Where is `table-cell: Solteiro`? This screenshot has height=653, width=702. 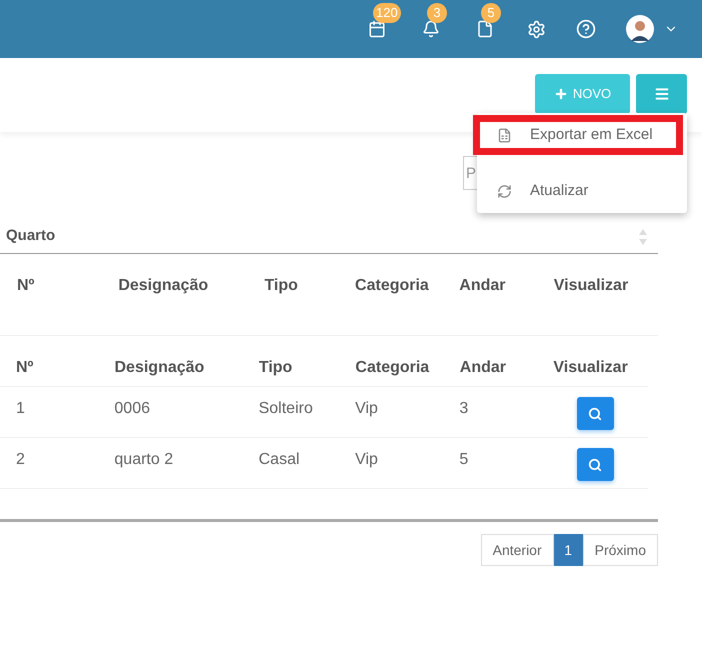
table-cell: Solteiro is located at coordinates (285, 408).